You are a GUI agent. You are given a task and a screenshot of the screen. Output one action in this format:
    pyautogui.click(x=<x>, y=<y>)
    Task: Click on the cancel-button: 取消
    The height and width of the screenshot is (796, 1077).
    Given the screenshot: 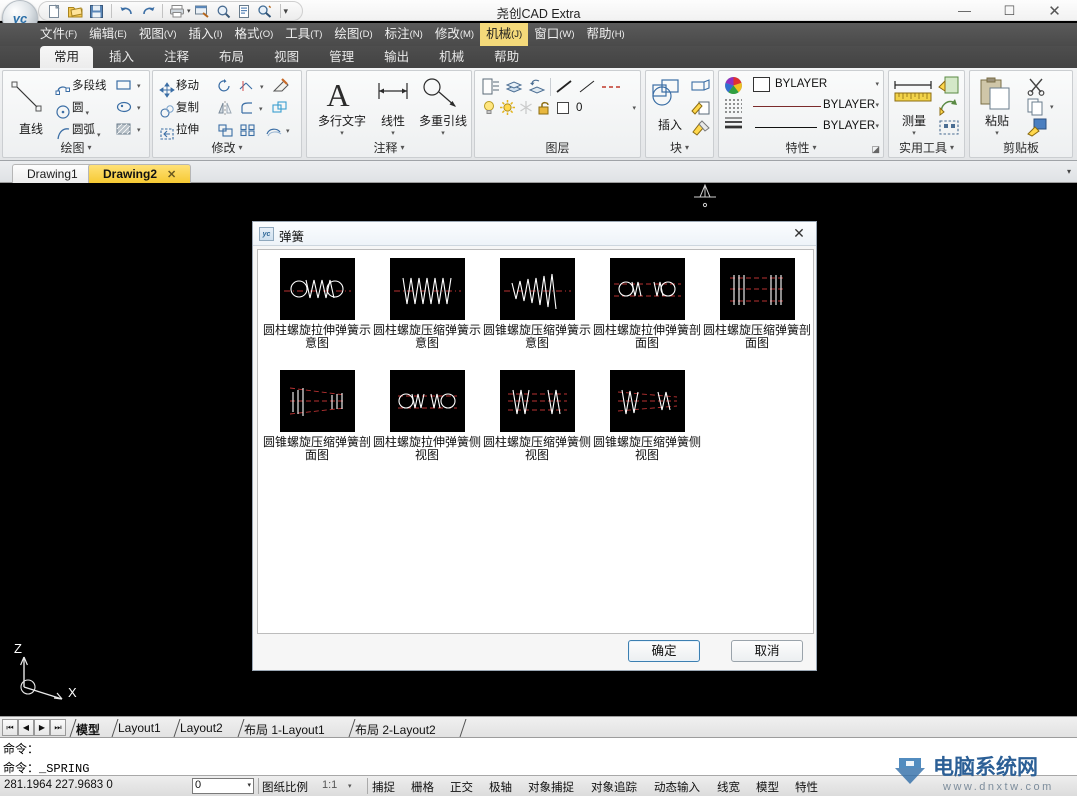 What is the action you would take?
    pyautogui.click(x=767, y=651)
    